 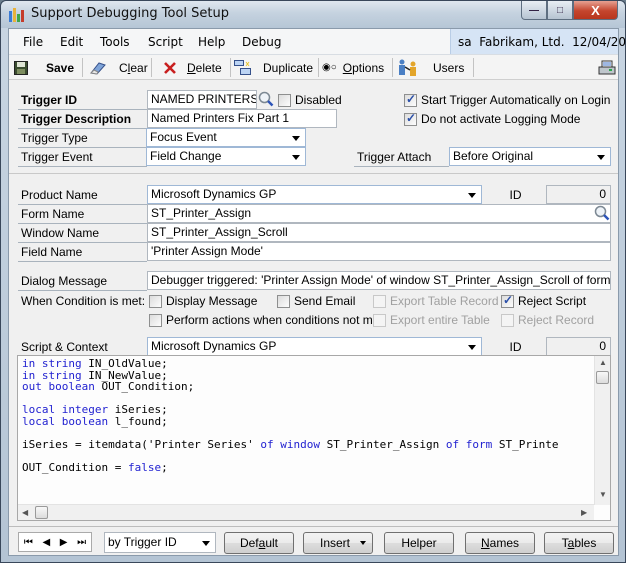 What do you see at coordinates (155, 320) in the screenshot?
I see `perform-actions-box` at bounding box center [155, 320].